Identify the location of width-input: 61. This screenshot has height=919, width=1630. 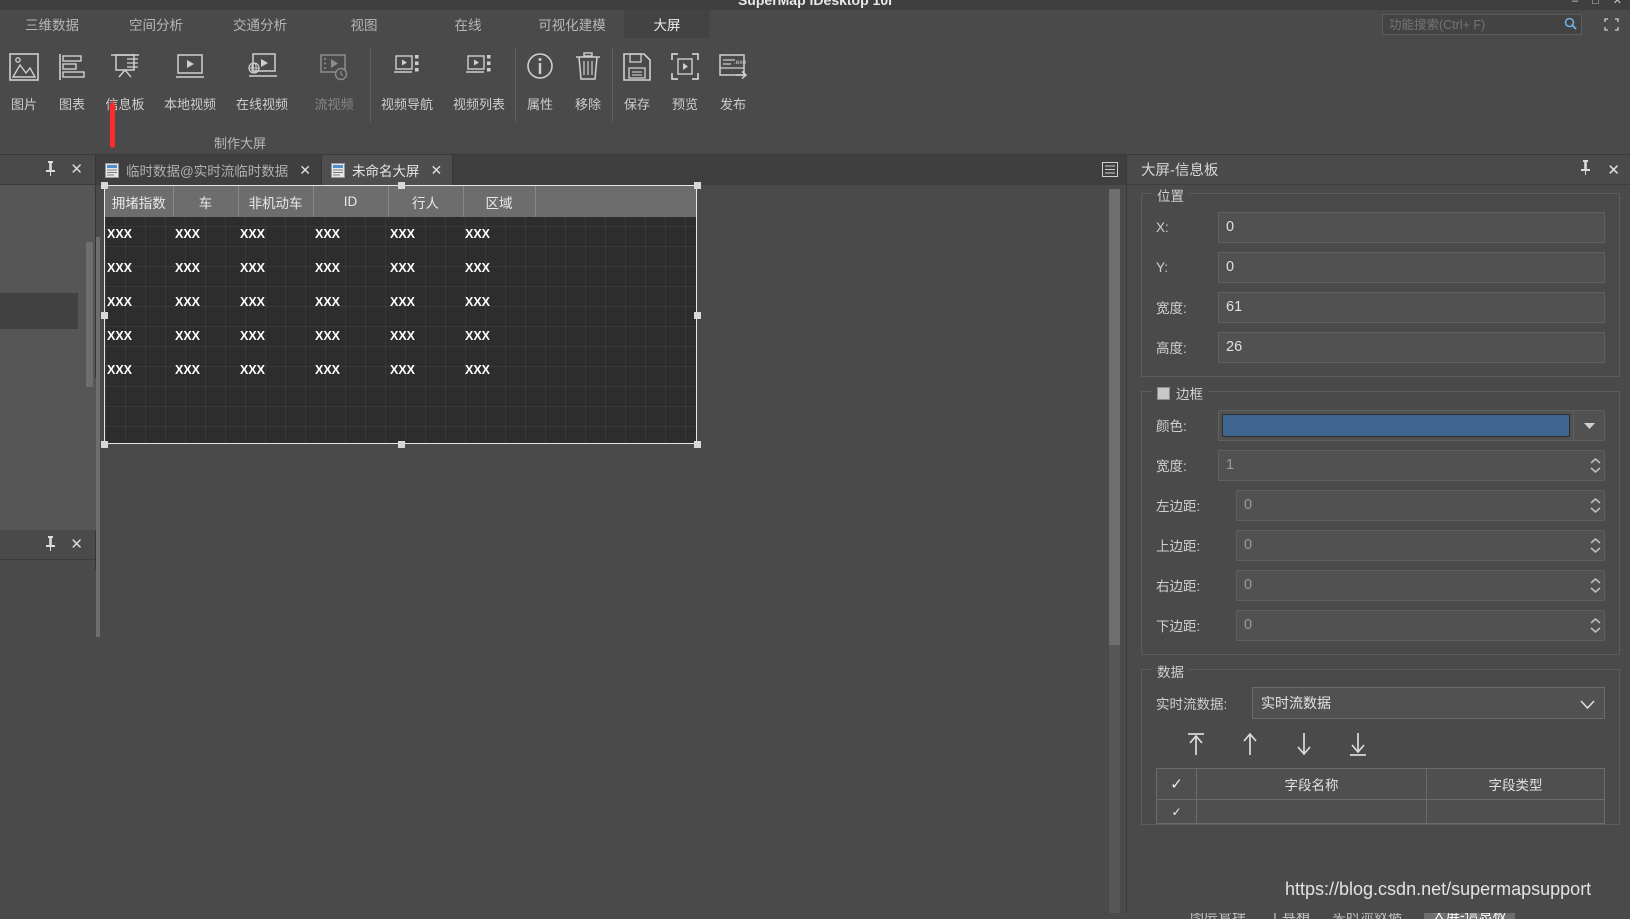
(1411, 307).